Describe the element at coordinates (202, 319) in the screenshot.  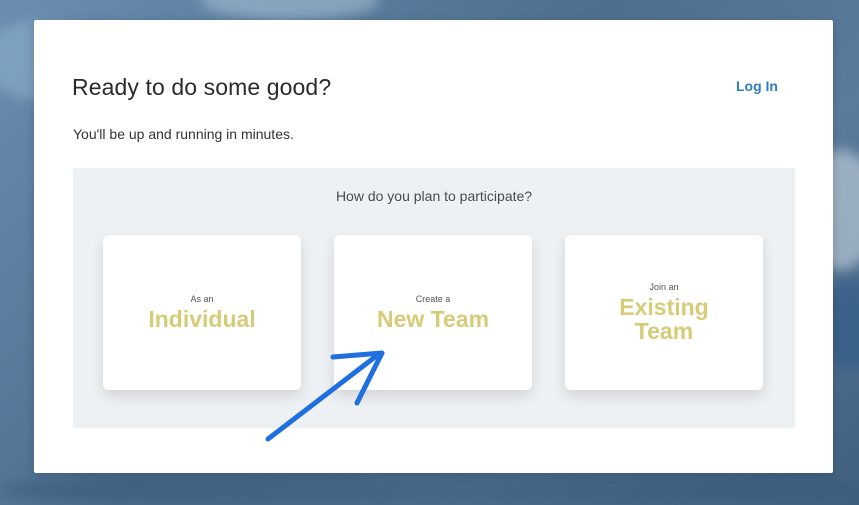
I see `option-title: Individual` at that location.